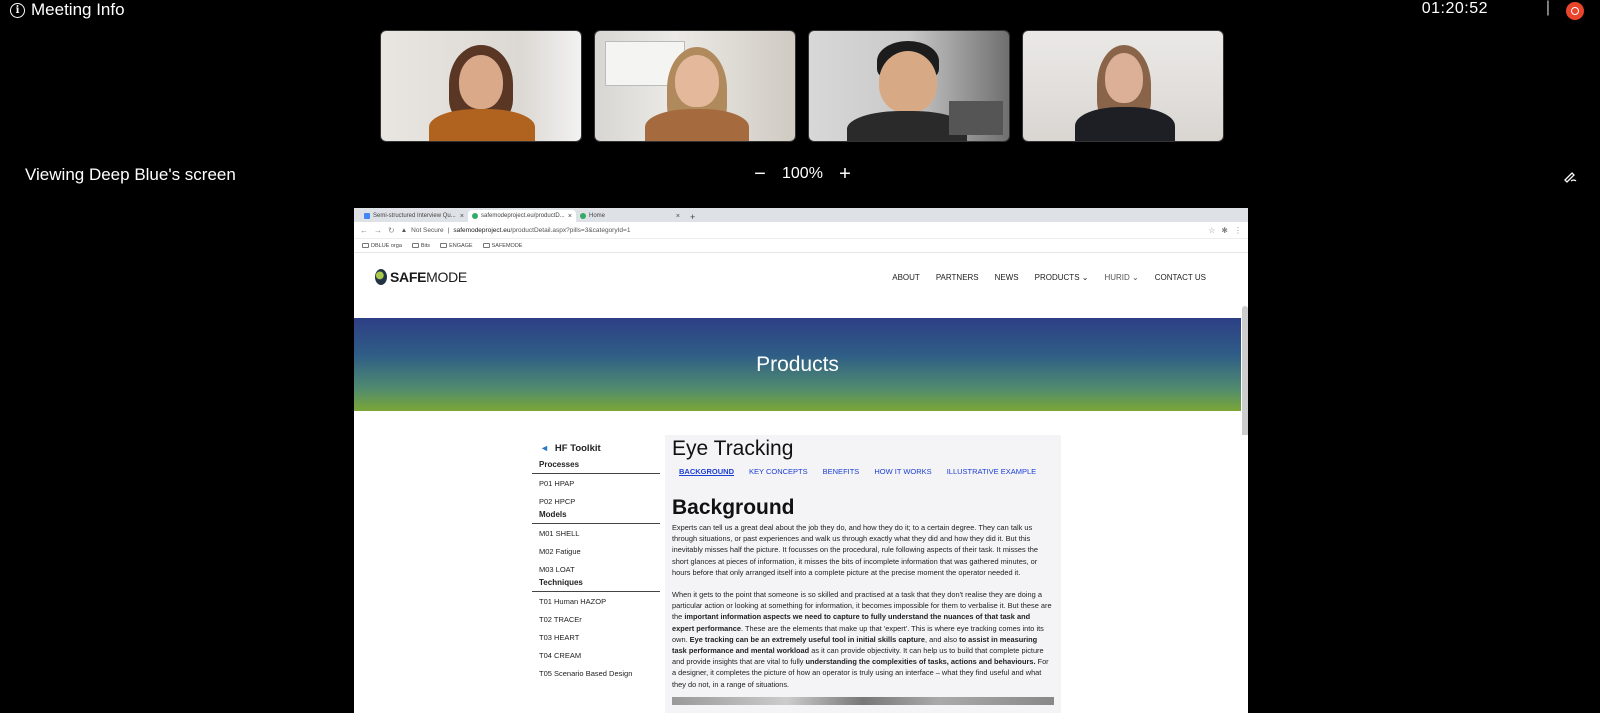 The height and width of the screenshot is (713, 1600). Describe the element at coordinates (1121, 277) in the screenshot. I see `menu-item-hurid: HURID ⌄` at that location.